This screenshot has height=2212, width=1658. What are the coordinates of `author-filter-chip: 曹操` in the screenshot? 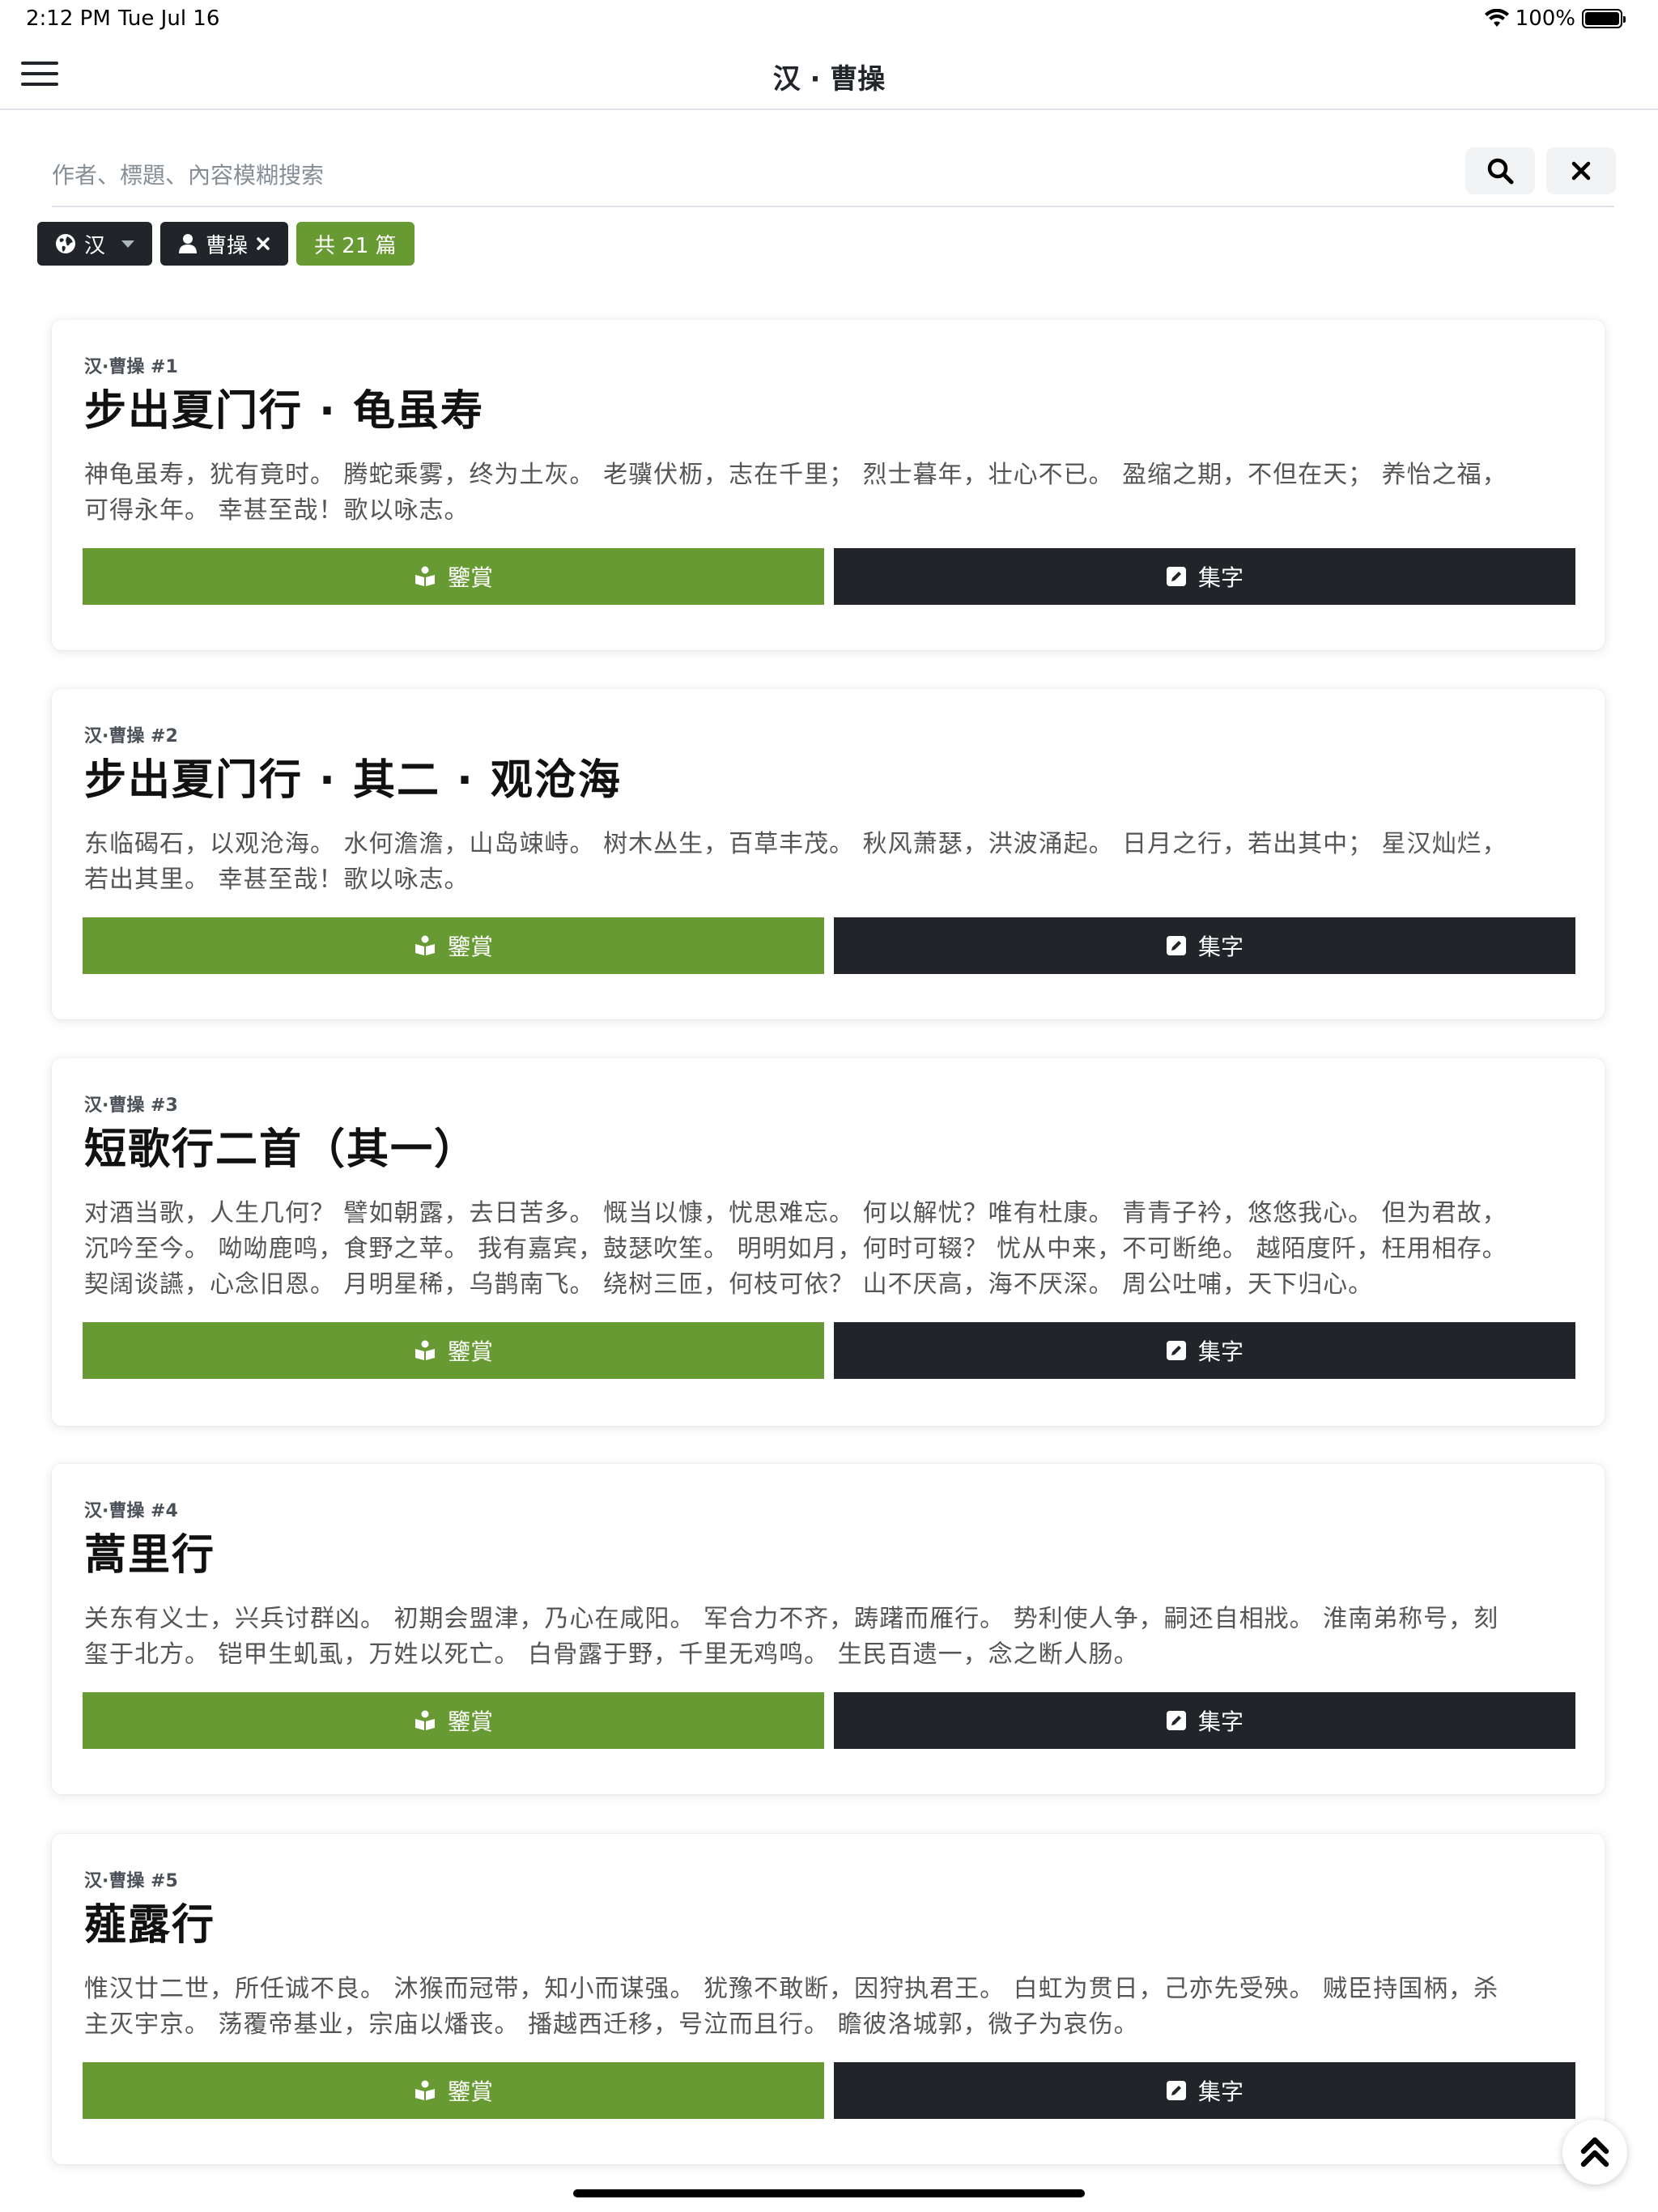 It's located at (224, 244).